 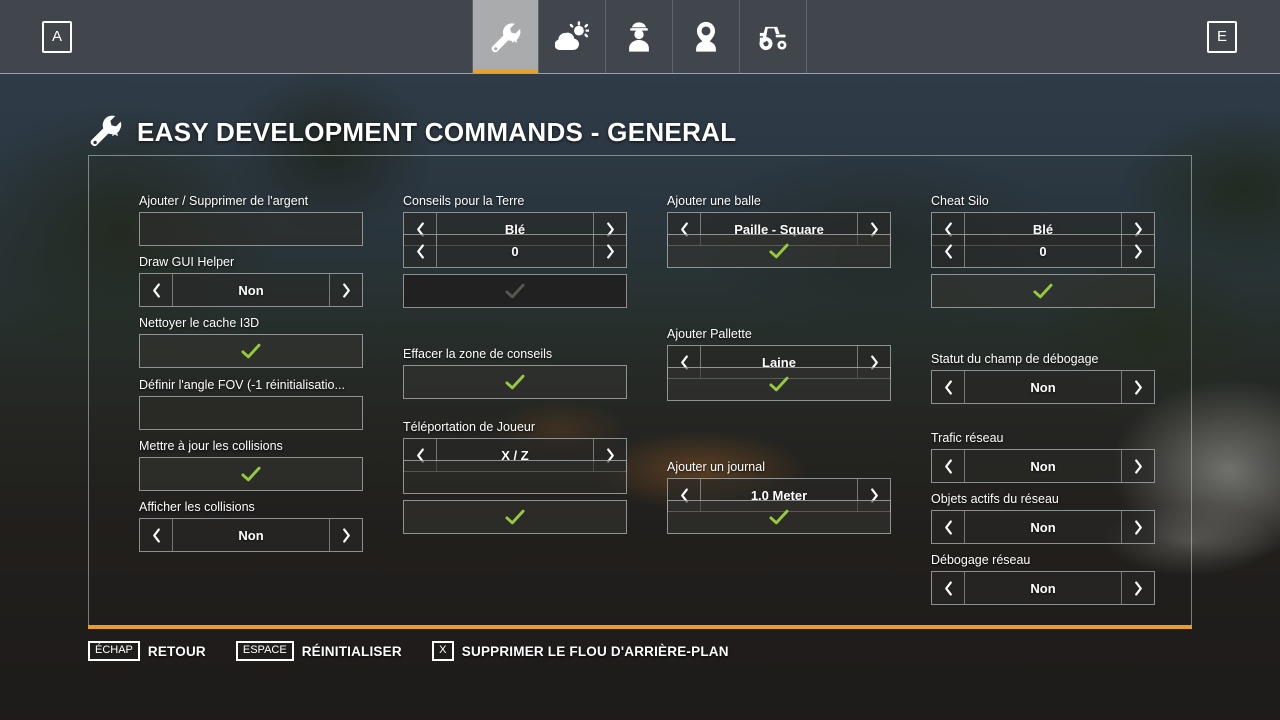 I want to click on option-label: Nettoyer le cache I3D, so click(x=199, y=323).